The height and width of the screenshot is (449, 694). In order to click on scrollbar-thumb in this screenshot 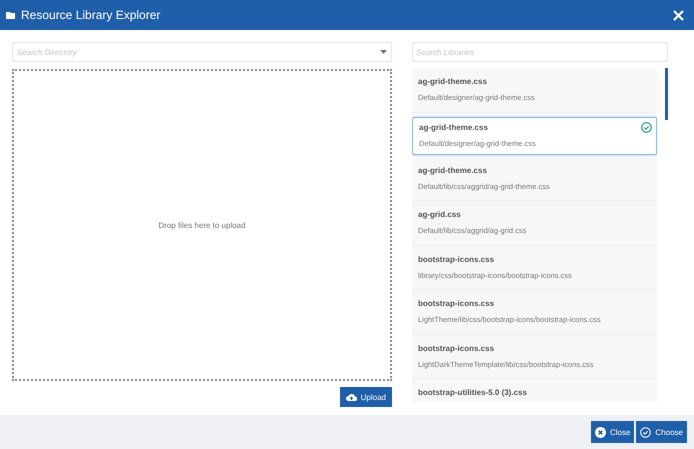, I will do `click(666, 94)`.